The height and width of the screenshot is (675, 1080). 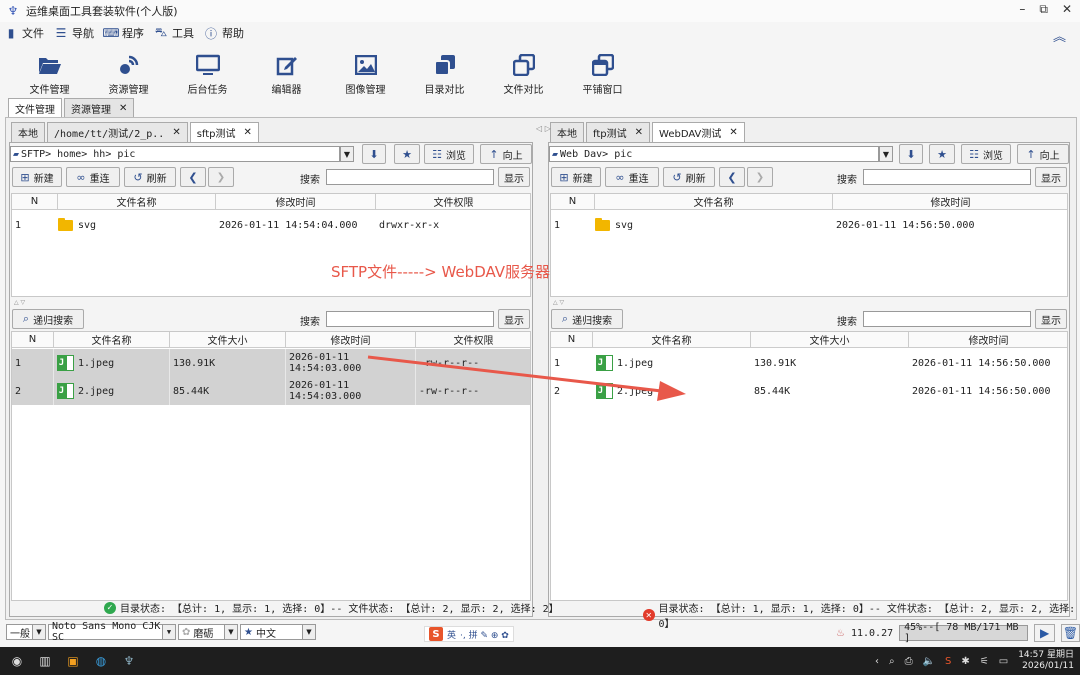 I want to click on app-logo-icon: ♆, so click(x=129, y=661).